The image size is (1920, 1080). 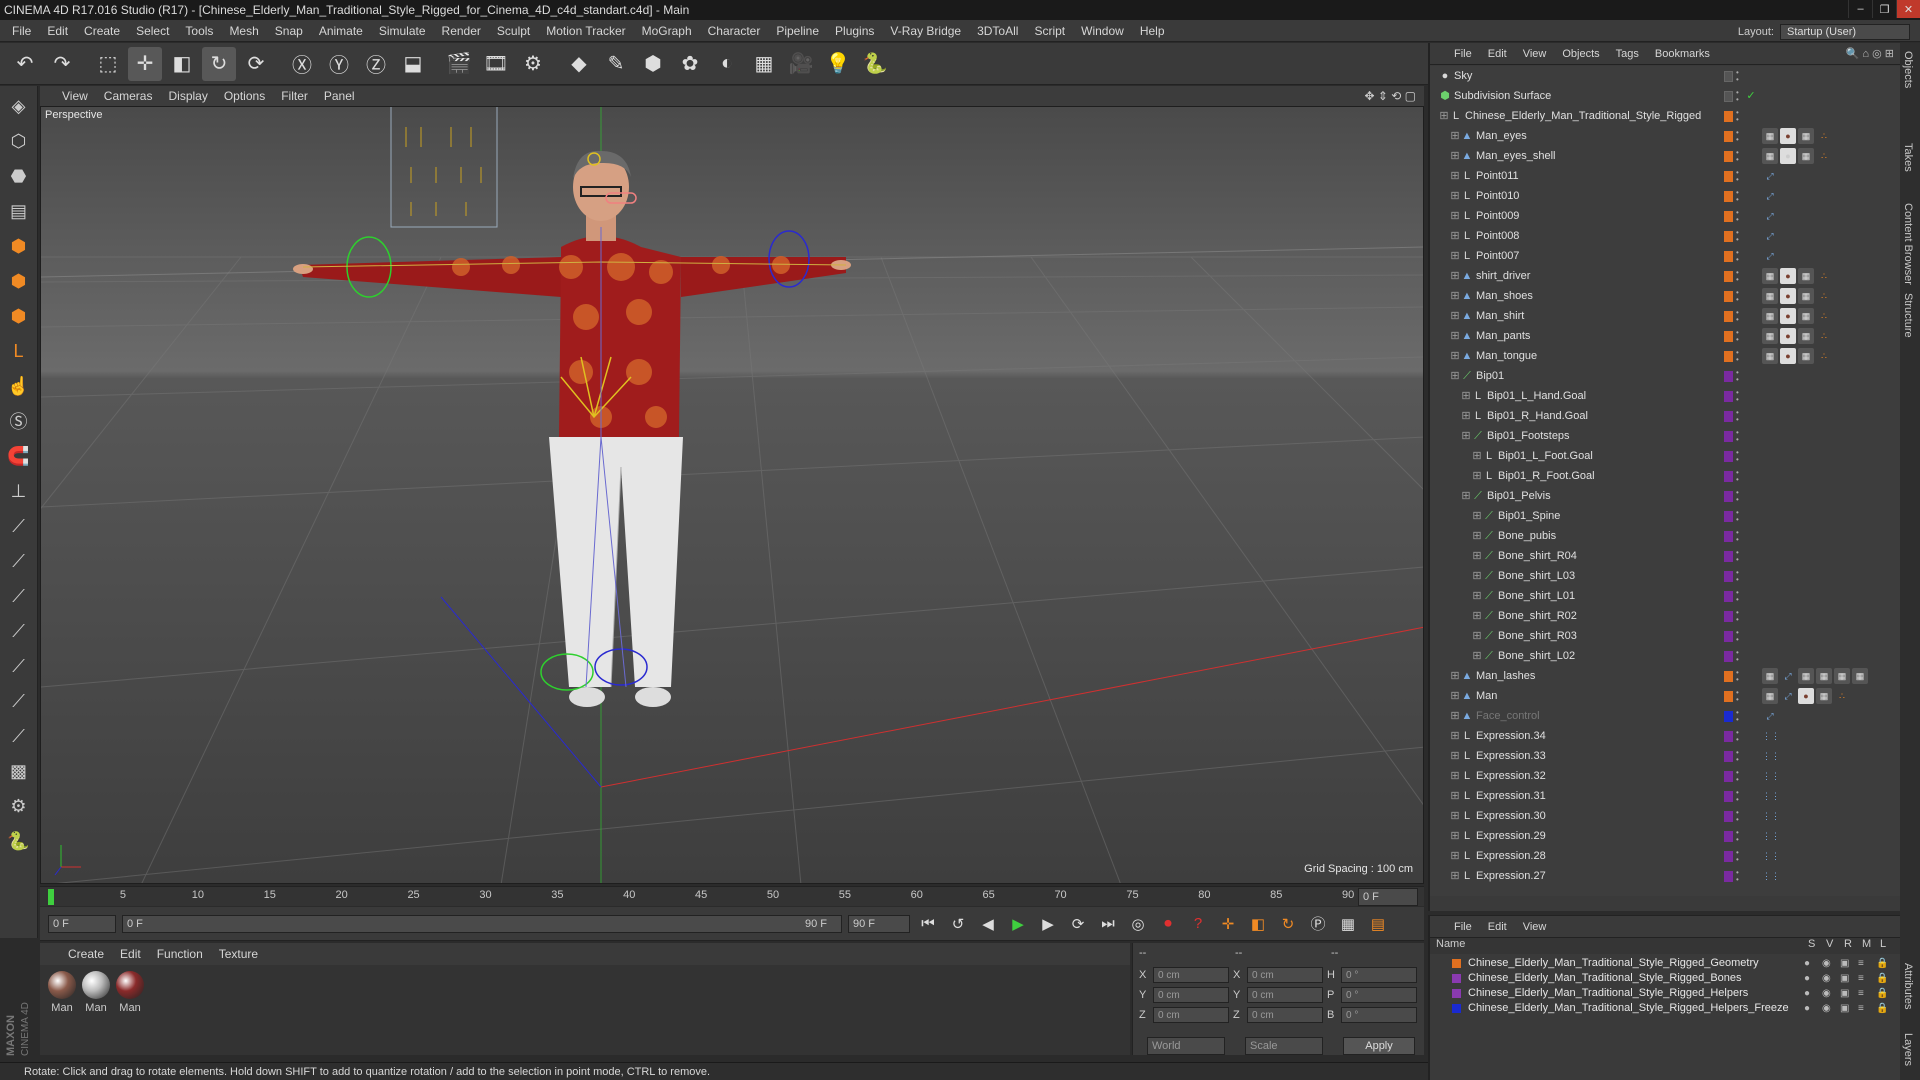 What do you see at coordinates (1536, 596) in the screenshot?
I see `object-name: Bone_shirt_L01` at bounding box center [1536, 596].